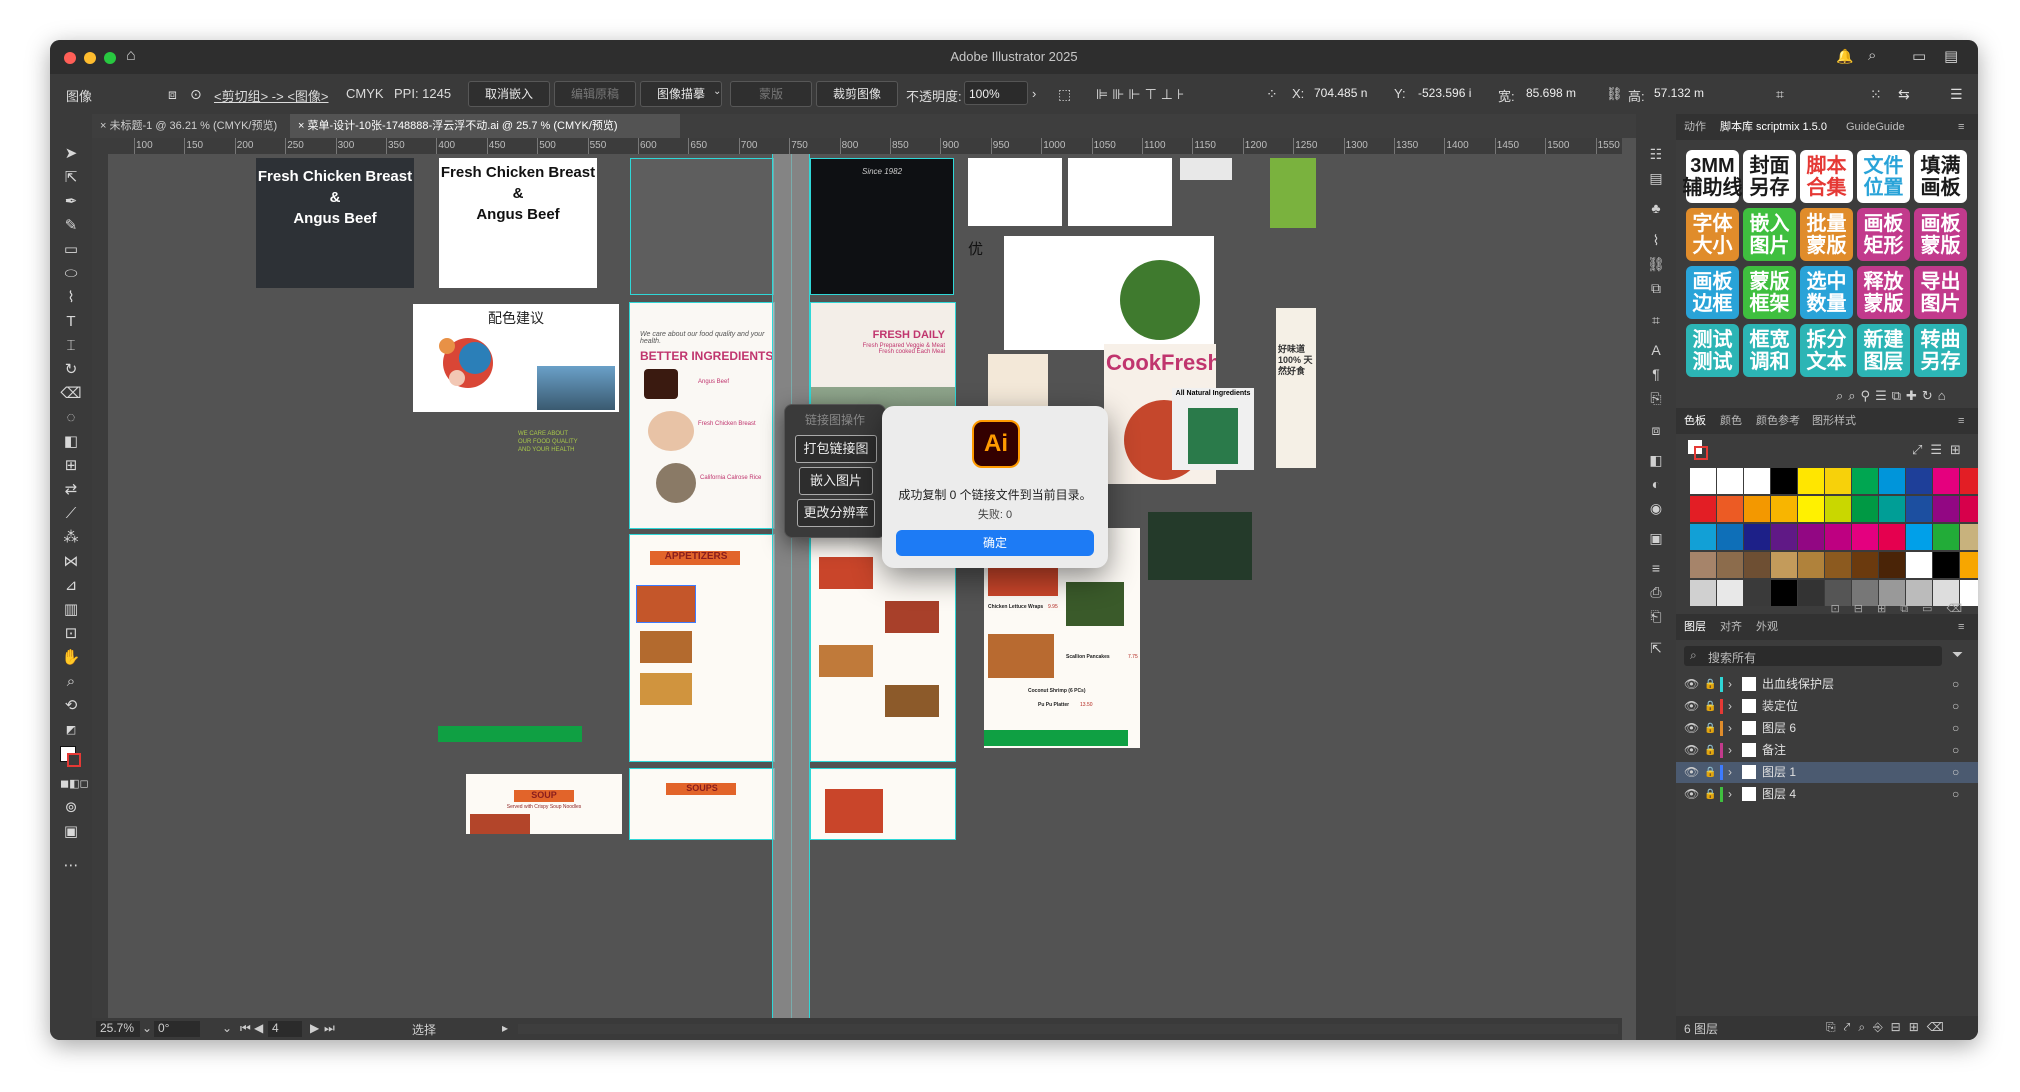 The height and width of the screenshot is (1092, 2020). I want to click on image-trace-button: 图像描摹, so click(681, 94).